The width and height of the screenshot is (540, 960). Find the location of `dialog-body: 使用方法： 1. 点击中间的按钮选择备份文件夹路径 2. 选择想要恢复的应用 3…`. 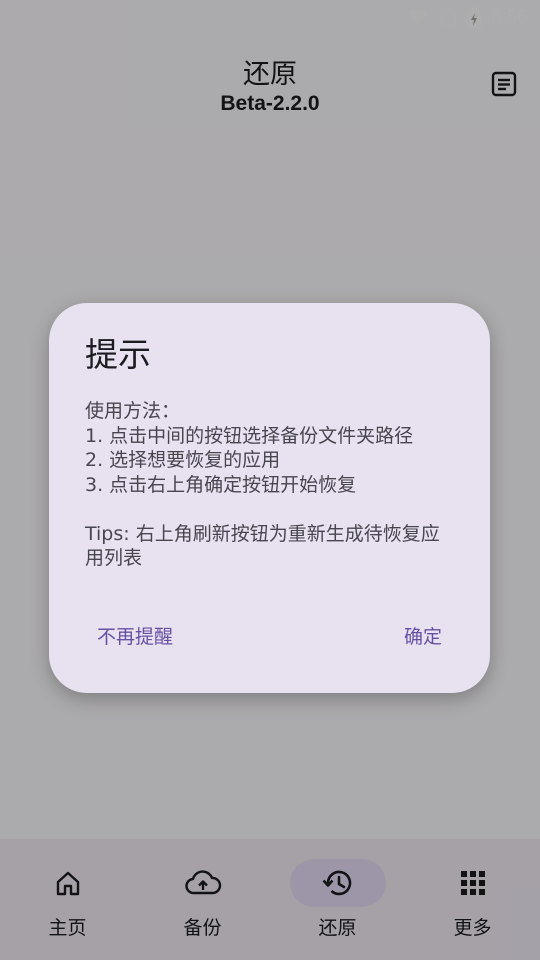

dialog-body: 使用方法： 1. 点击中间的按钮选择备份文件夹路径 2. 选择想要恢复的应用 3… is located at coordinates (262, 484).